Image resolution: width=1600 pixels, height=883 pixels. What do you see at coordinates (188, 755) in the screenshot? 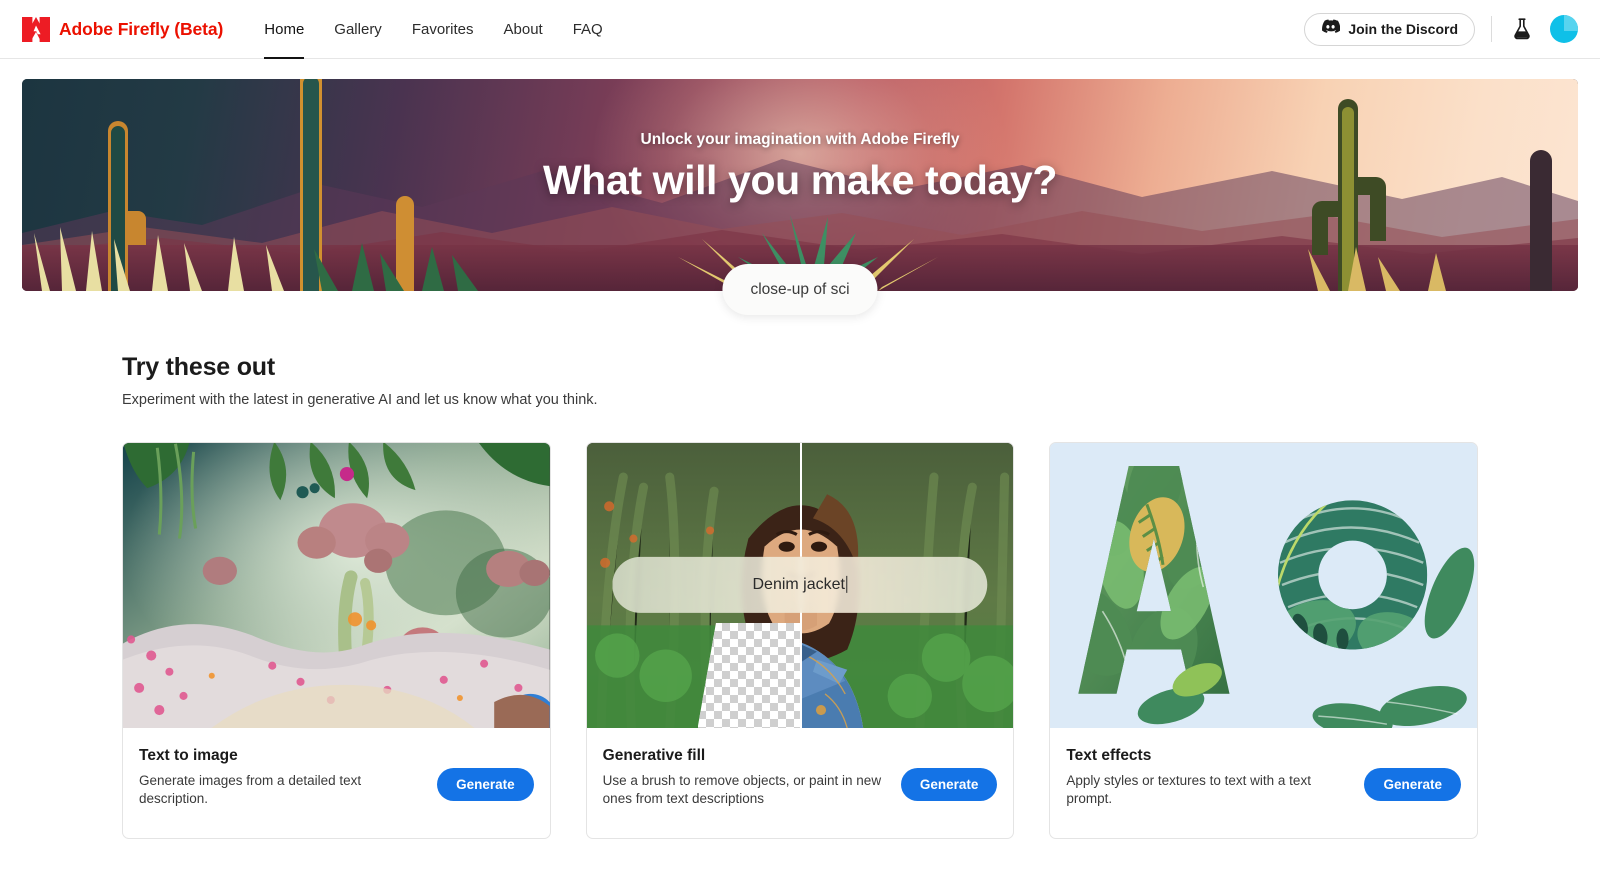
I see `card-title: Text to image` at bounding box center [188, 755].